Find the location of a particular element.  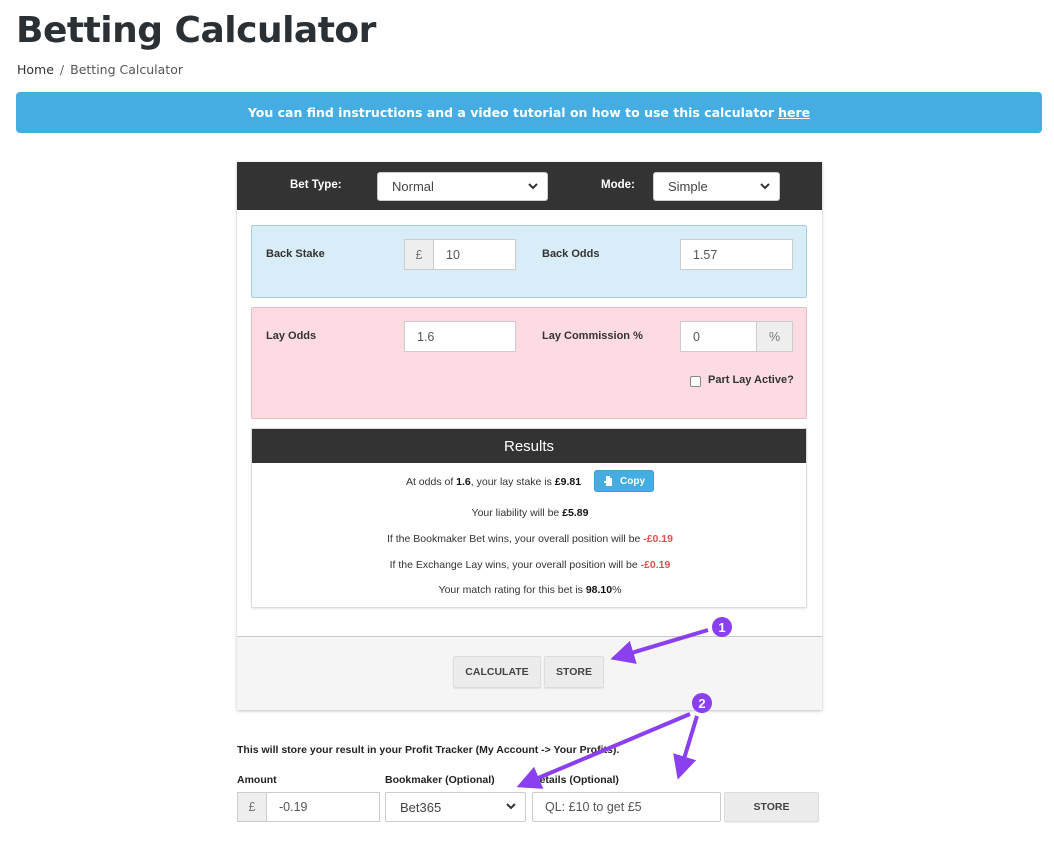

calculator-header: Bet Type: Normal Mode: Simple is located at coordinates (529, 186).